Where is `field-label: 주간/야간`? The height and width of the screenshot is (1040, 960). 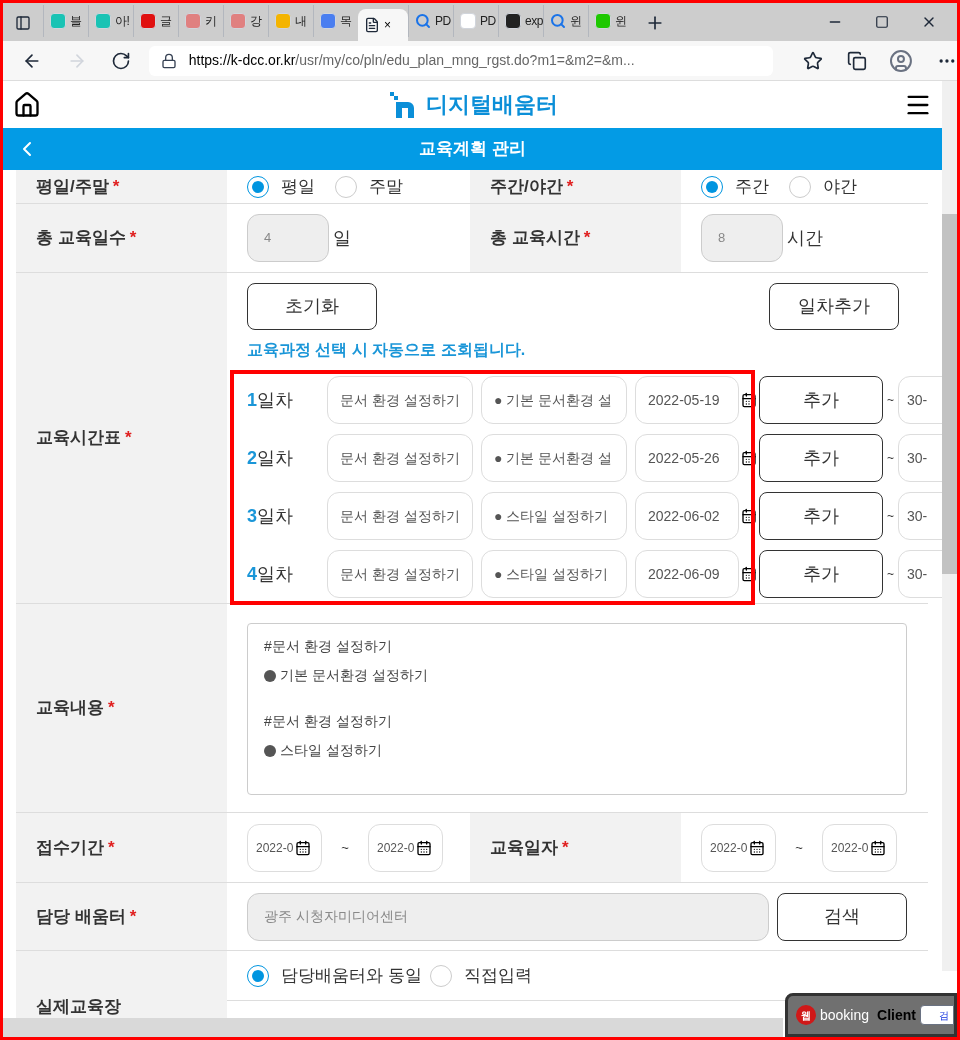
field-label: 주간/야간 is located at coordinates (526, 186).